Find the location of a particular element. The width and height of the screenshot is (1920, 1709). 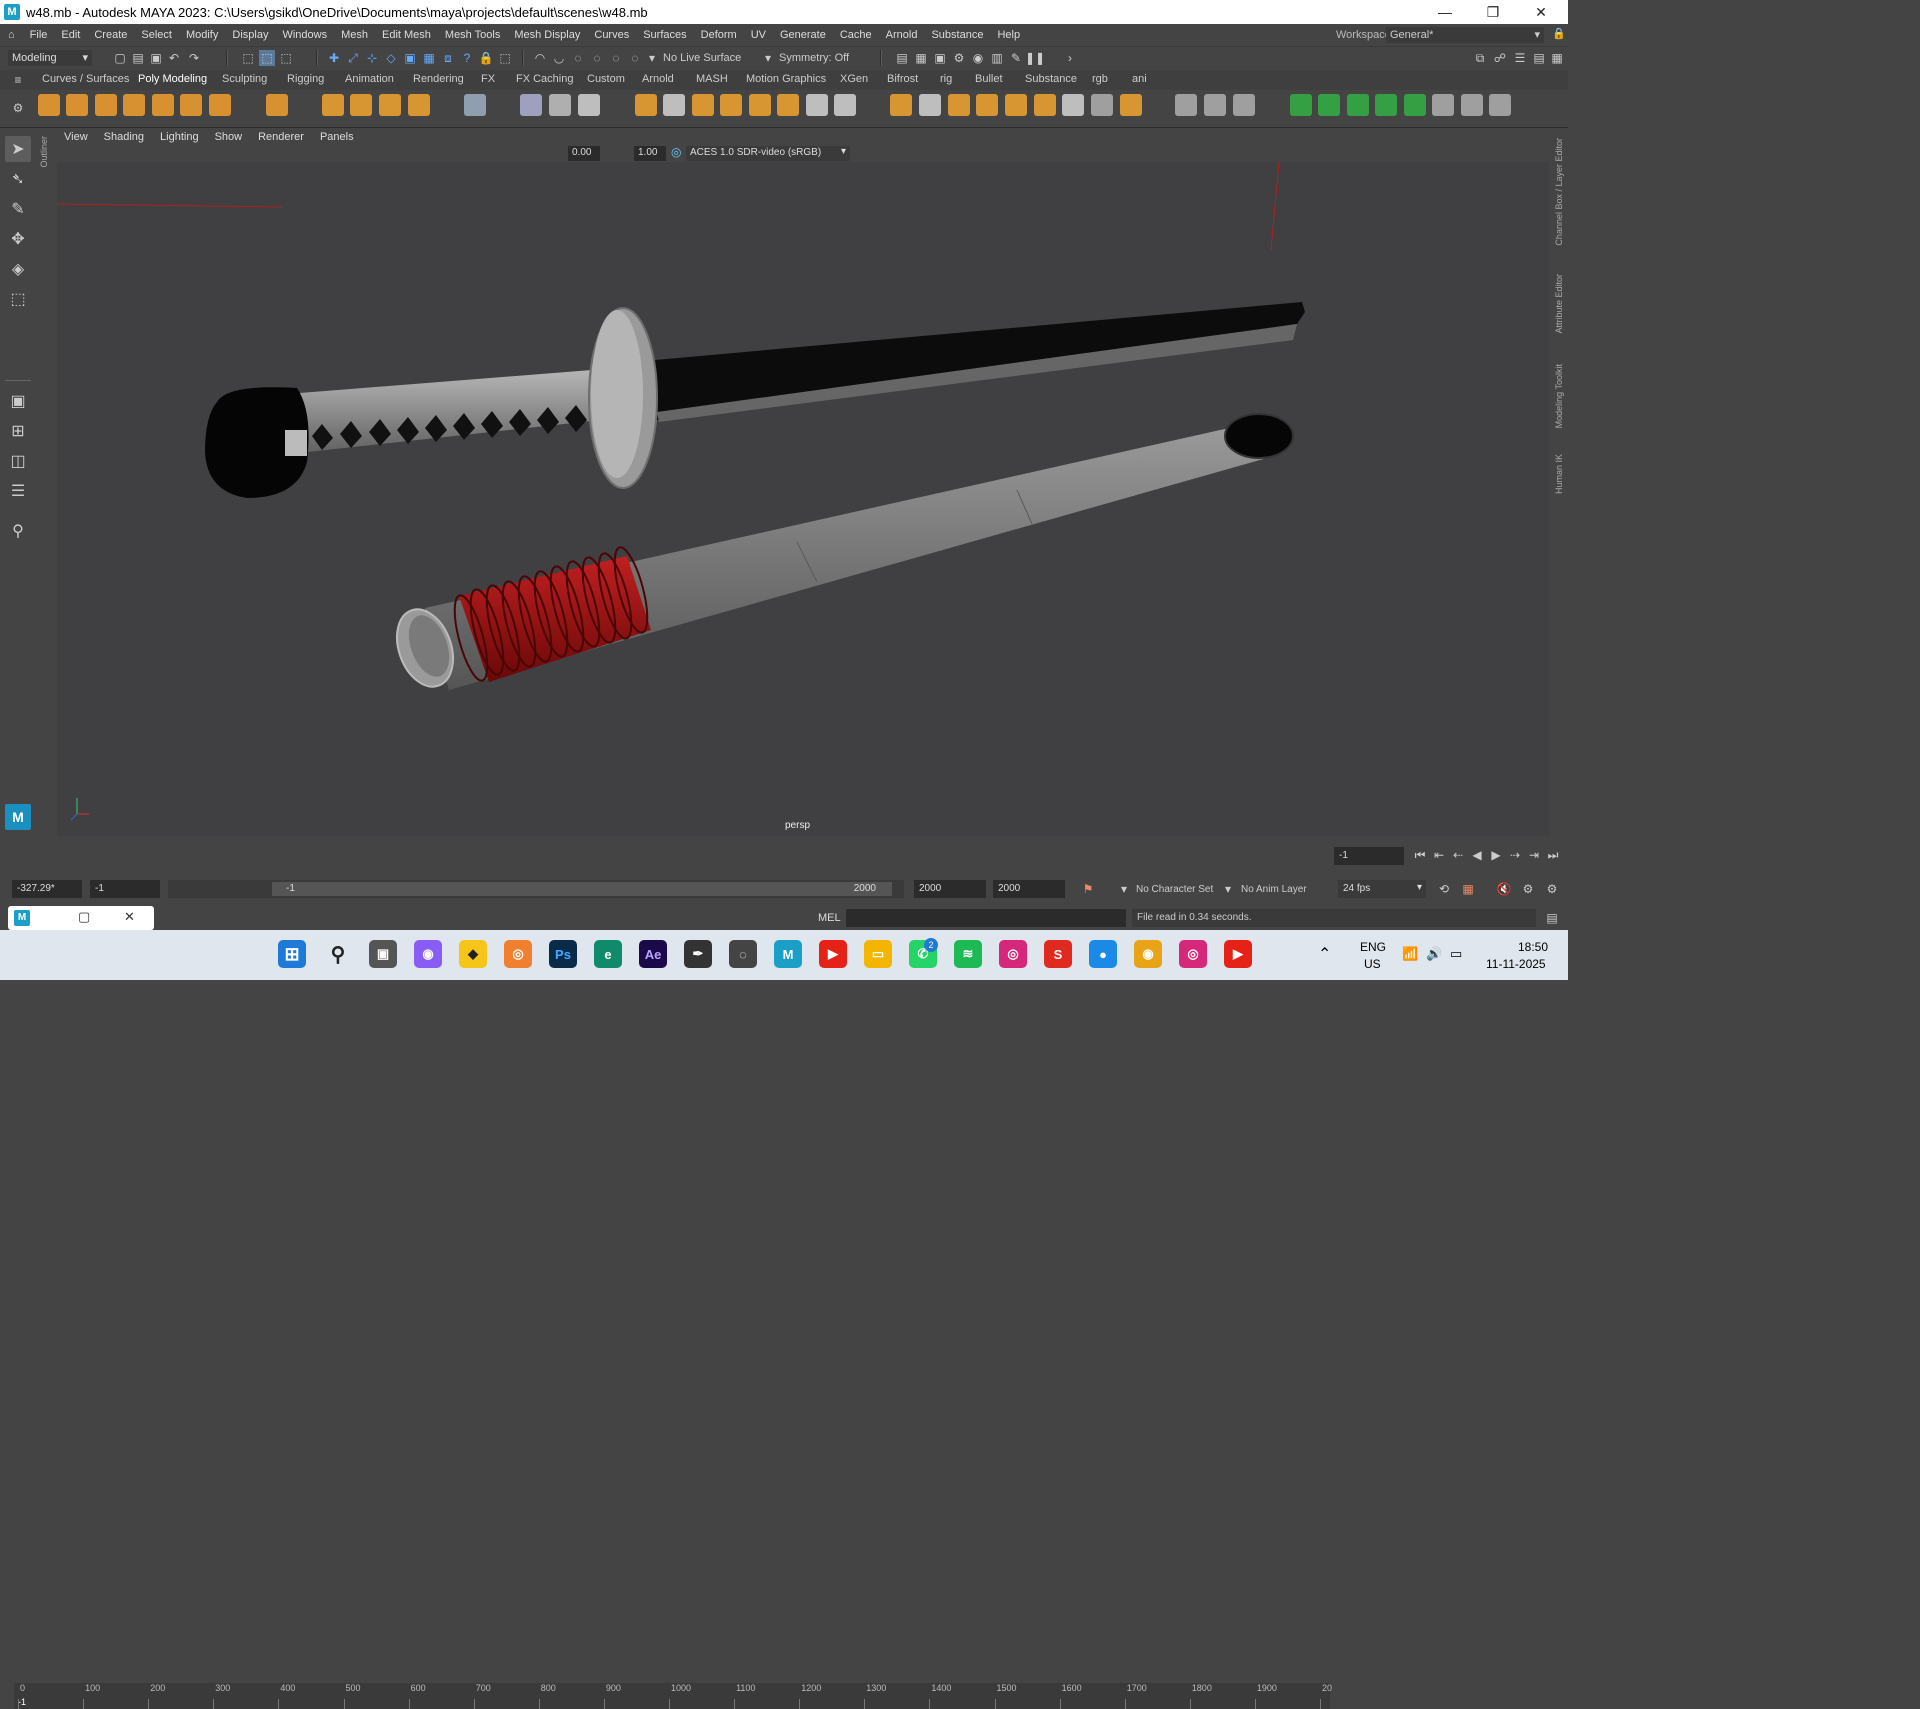

play-backwards-icon: ◀ is located at coordinates (1477, 855).